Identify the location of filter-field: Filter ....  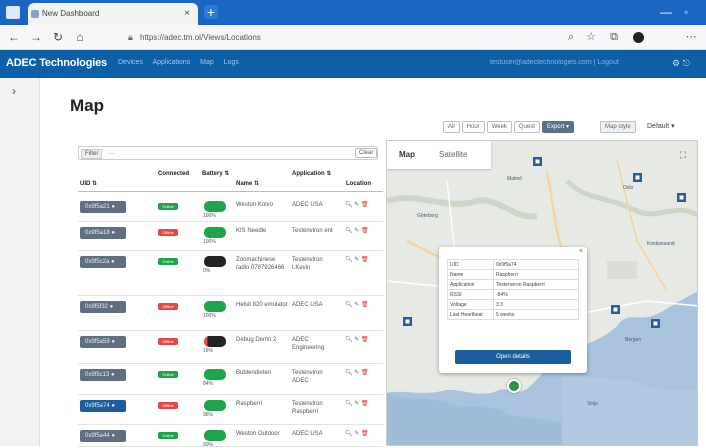
(228, 153).